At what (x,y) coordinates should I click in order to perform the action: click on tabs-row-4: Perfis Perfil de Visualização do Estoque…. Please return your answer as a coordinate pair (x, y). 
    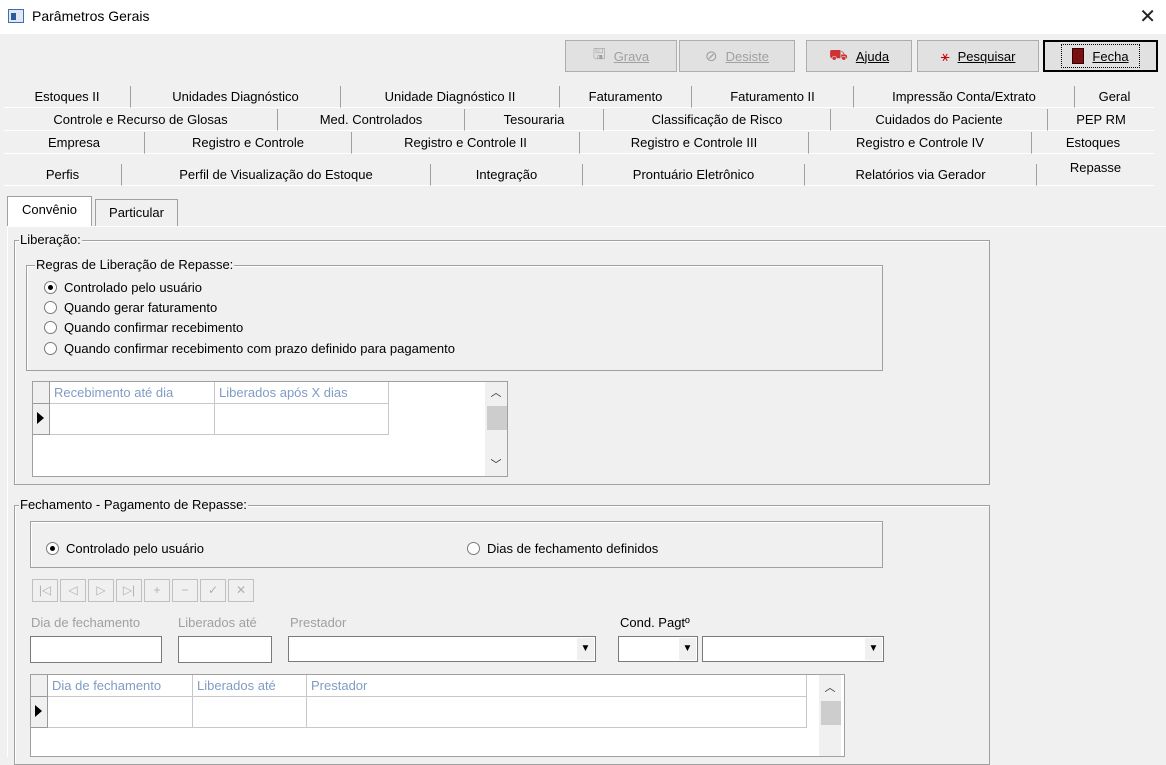
    Looking at the image, I should click on (579, 171).